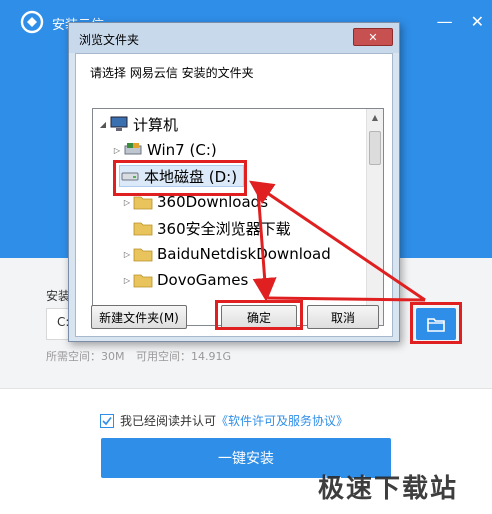 The image size is (492, 514). What do you see at coordinates (346, 299) in the screenshot?
I see `arrow-to-ok` at bounding box center [346, 299].